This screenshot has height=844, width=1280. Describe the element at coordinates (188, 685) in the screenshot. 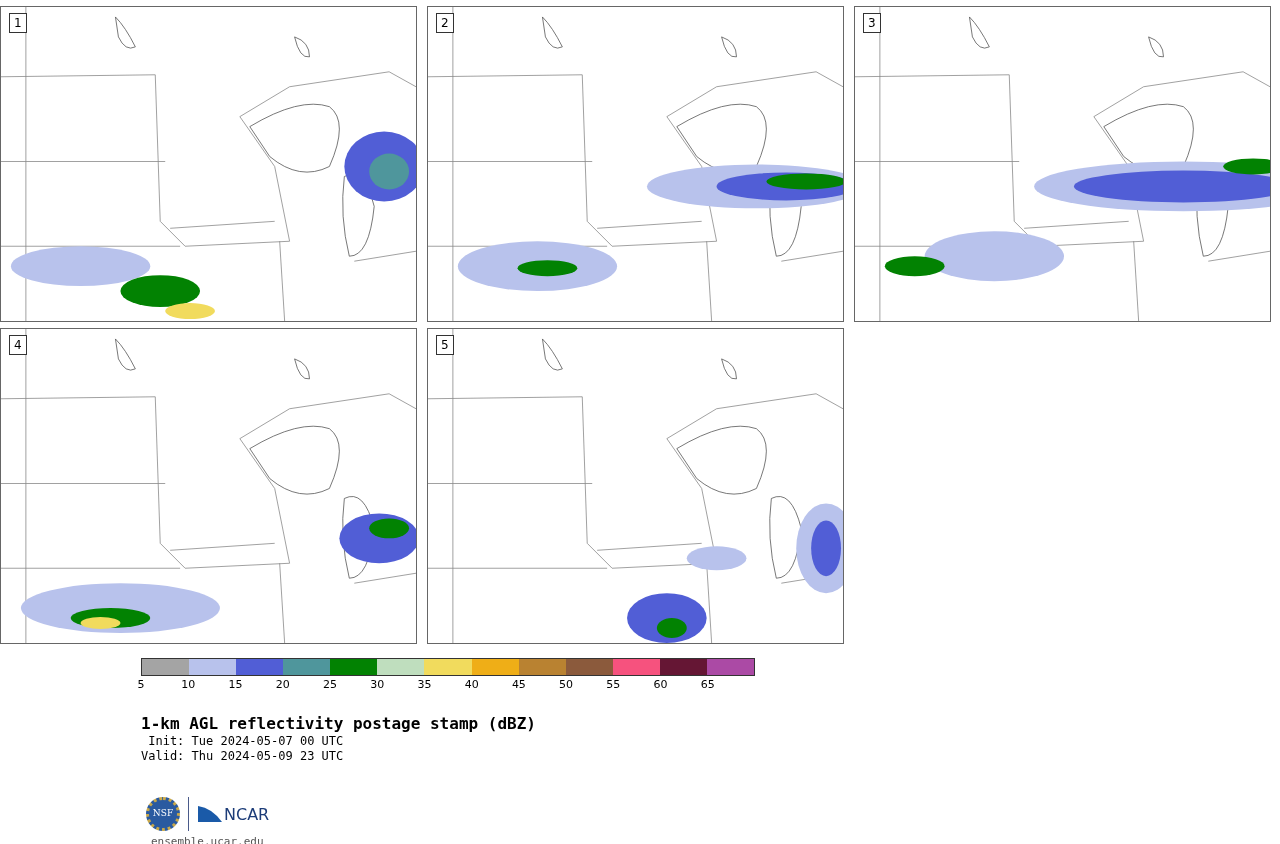

I see `scale-tick-label: 10` at that location.